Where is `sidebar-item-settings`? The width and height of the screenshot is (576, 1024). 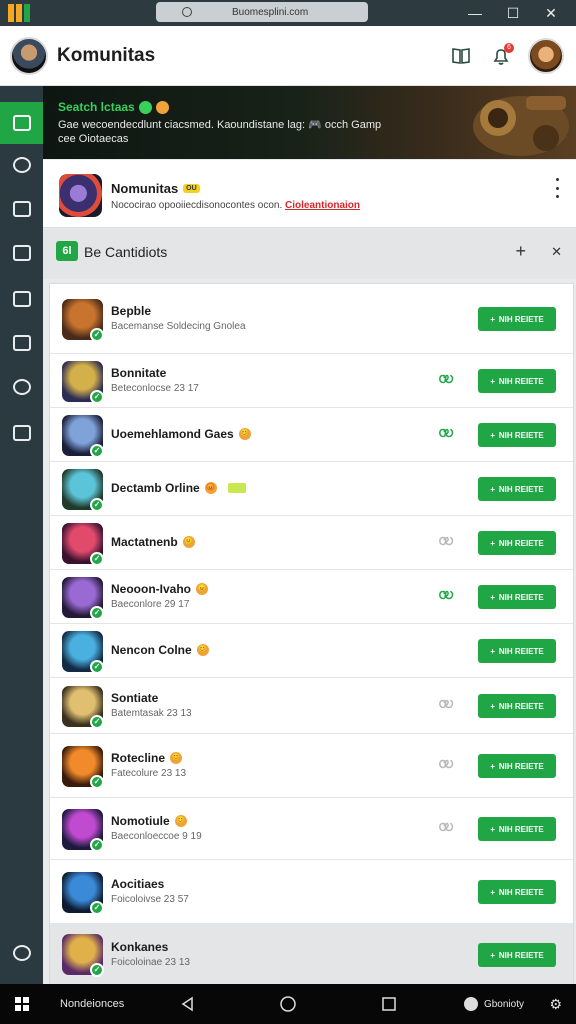 sidebar-item-settings is located at coordinates (21, 165).